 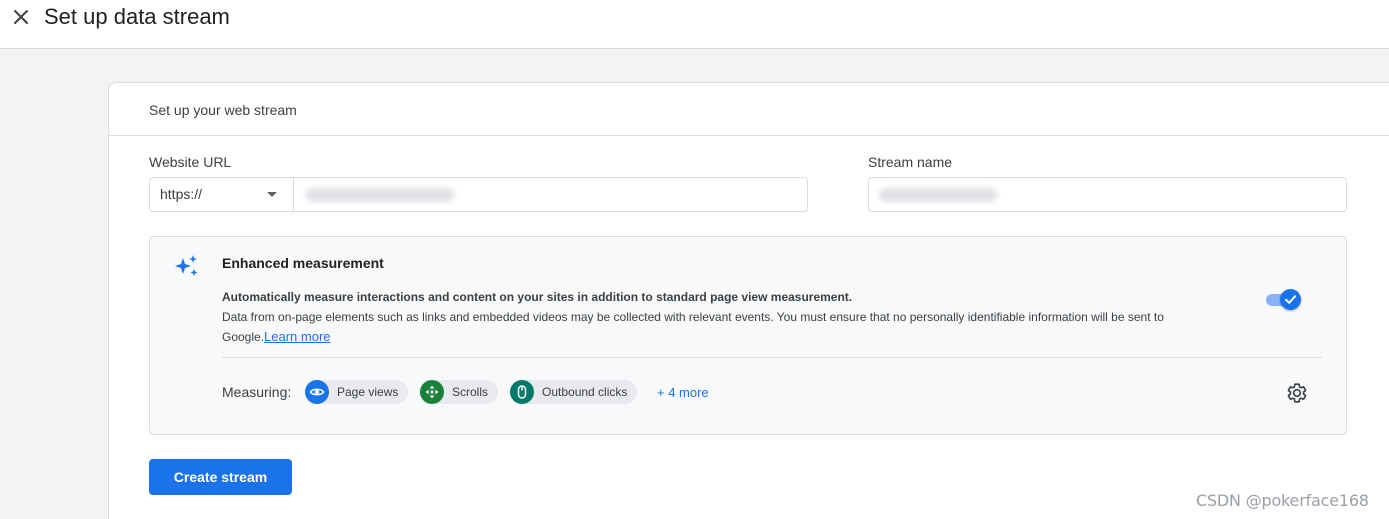 What do you see at coordinates (749, 109) in the screenshot?
I see `card-header: Set up your web stream` at bounding box center [749, 109].